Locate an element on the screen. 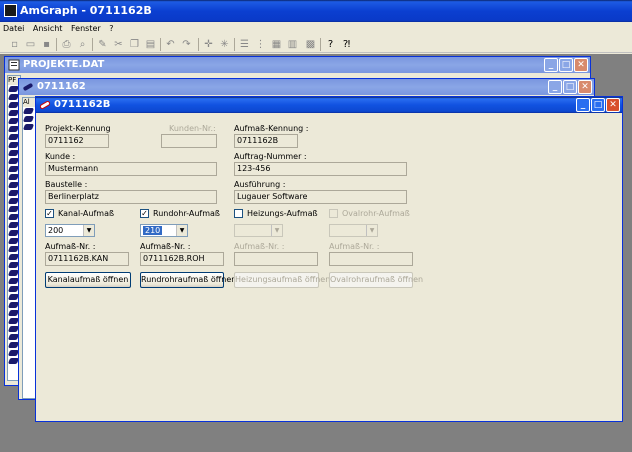  heizung-nr-label: Aufmaß-Nr. : is located at coordinates (259, 246).